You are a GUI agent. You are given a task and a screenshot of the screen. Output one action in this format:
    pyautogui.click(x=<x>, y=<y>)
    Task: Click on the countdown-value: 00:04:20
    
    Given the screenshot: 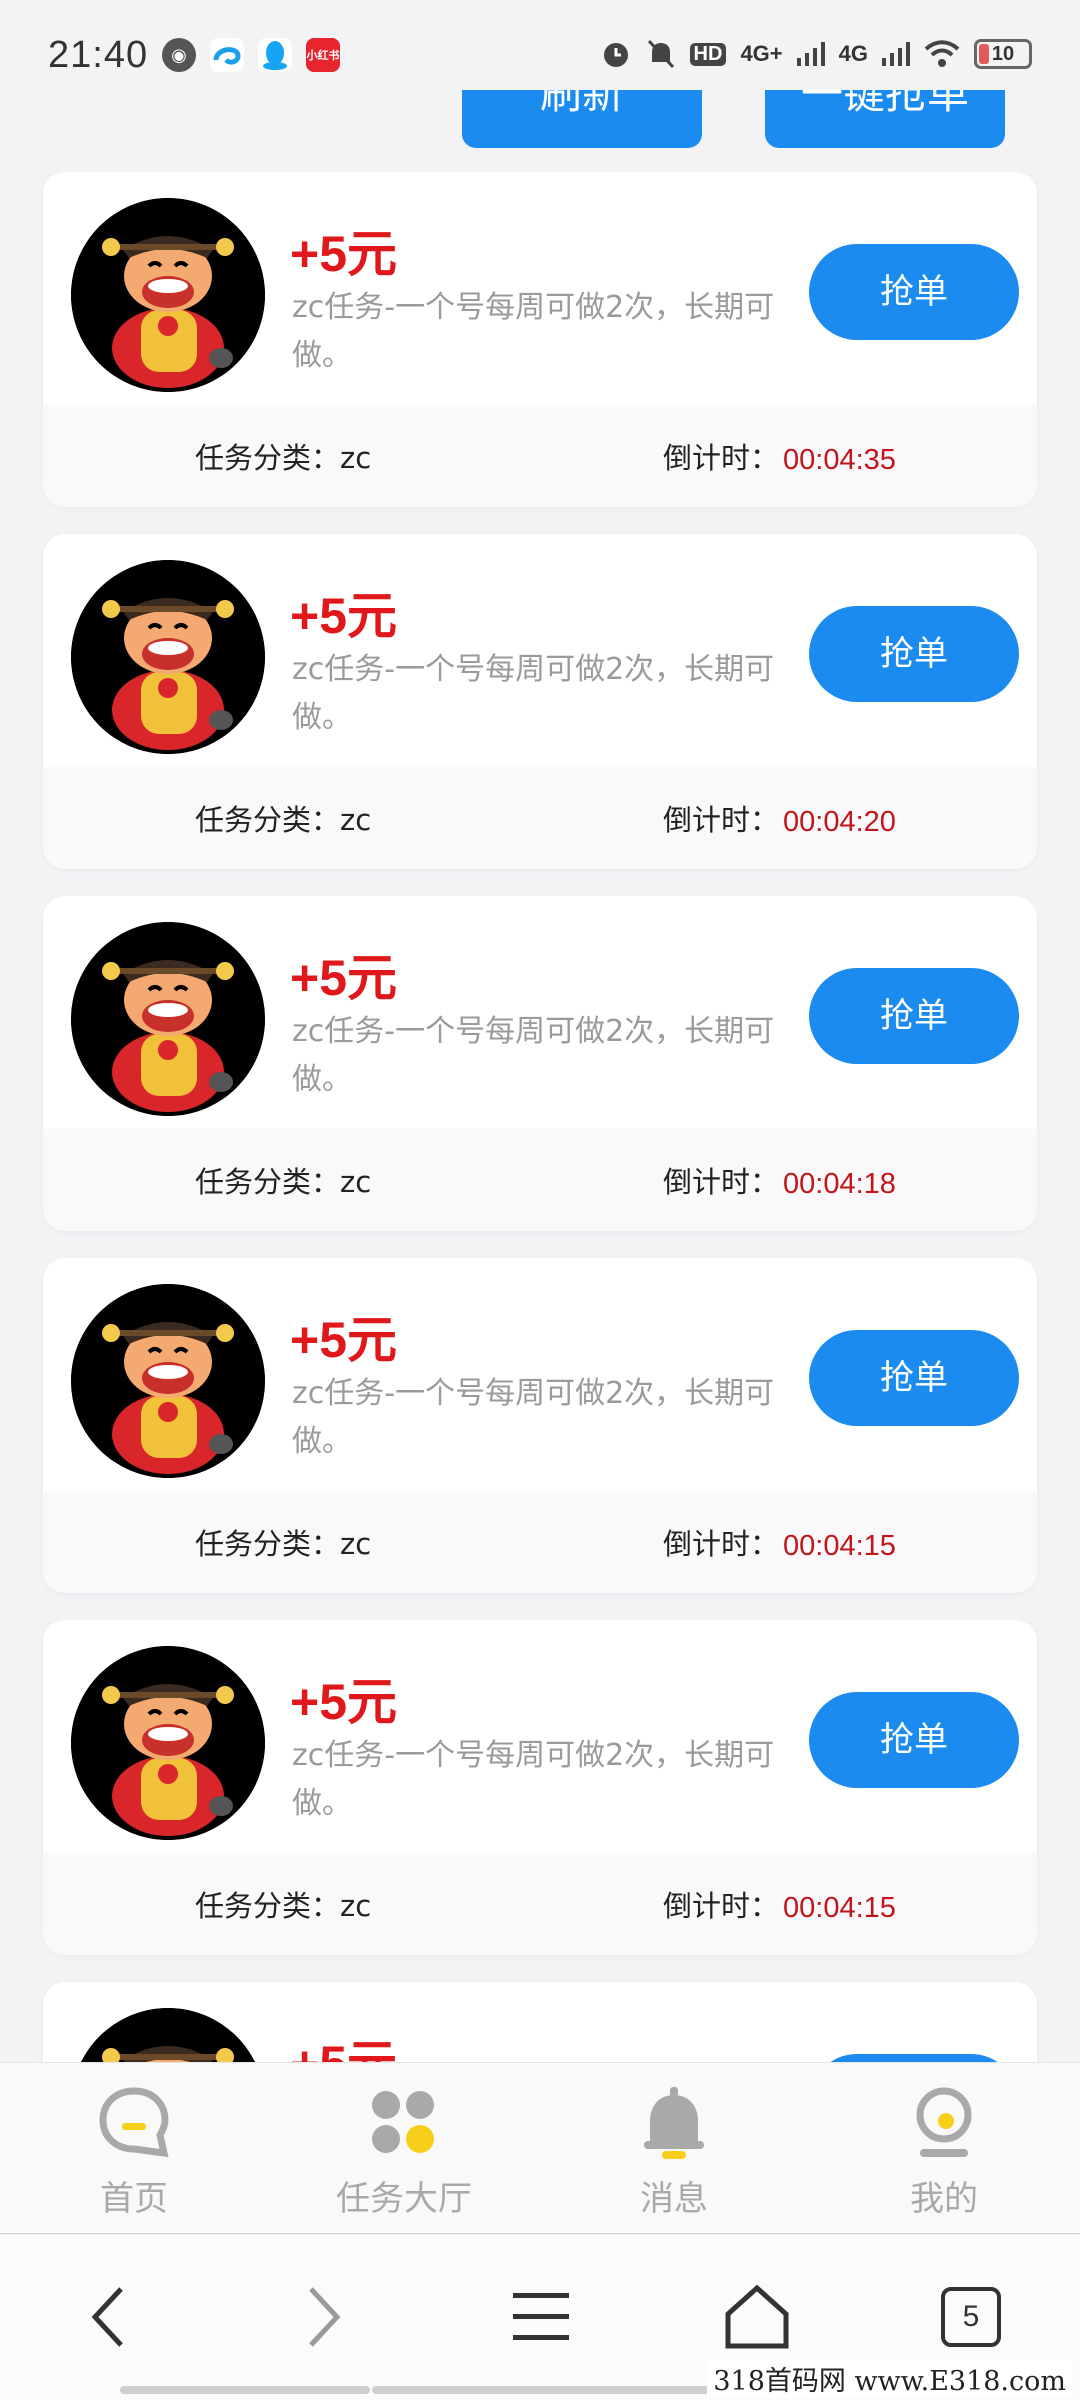 What is the action you would take?
    pyautogui.click(x=839, y=822)
    